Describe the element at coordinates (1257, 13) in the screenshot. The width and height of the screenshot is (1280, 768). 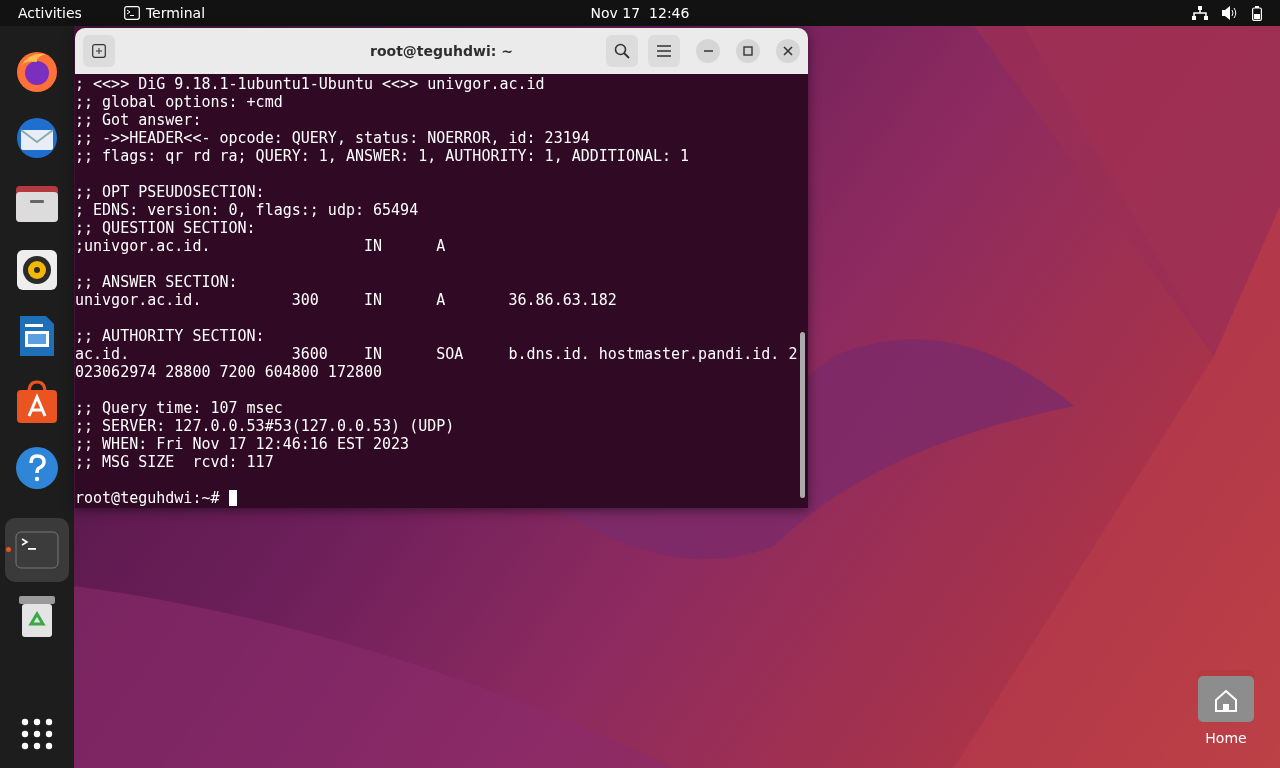
I see `battery-icon` at that location.